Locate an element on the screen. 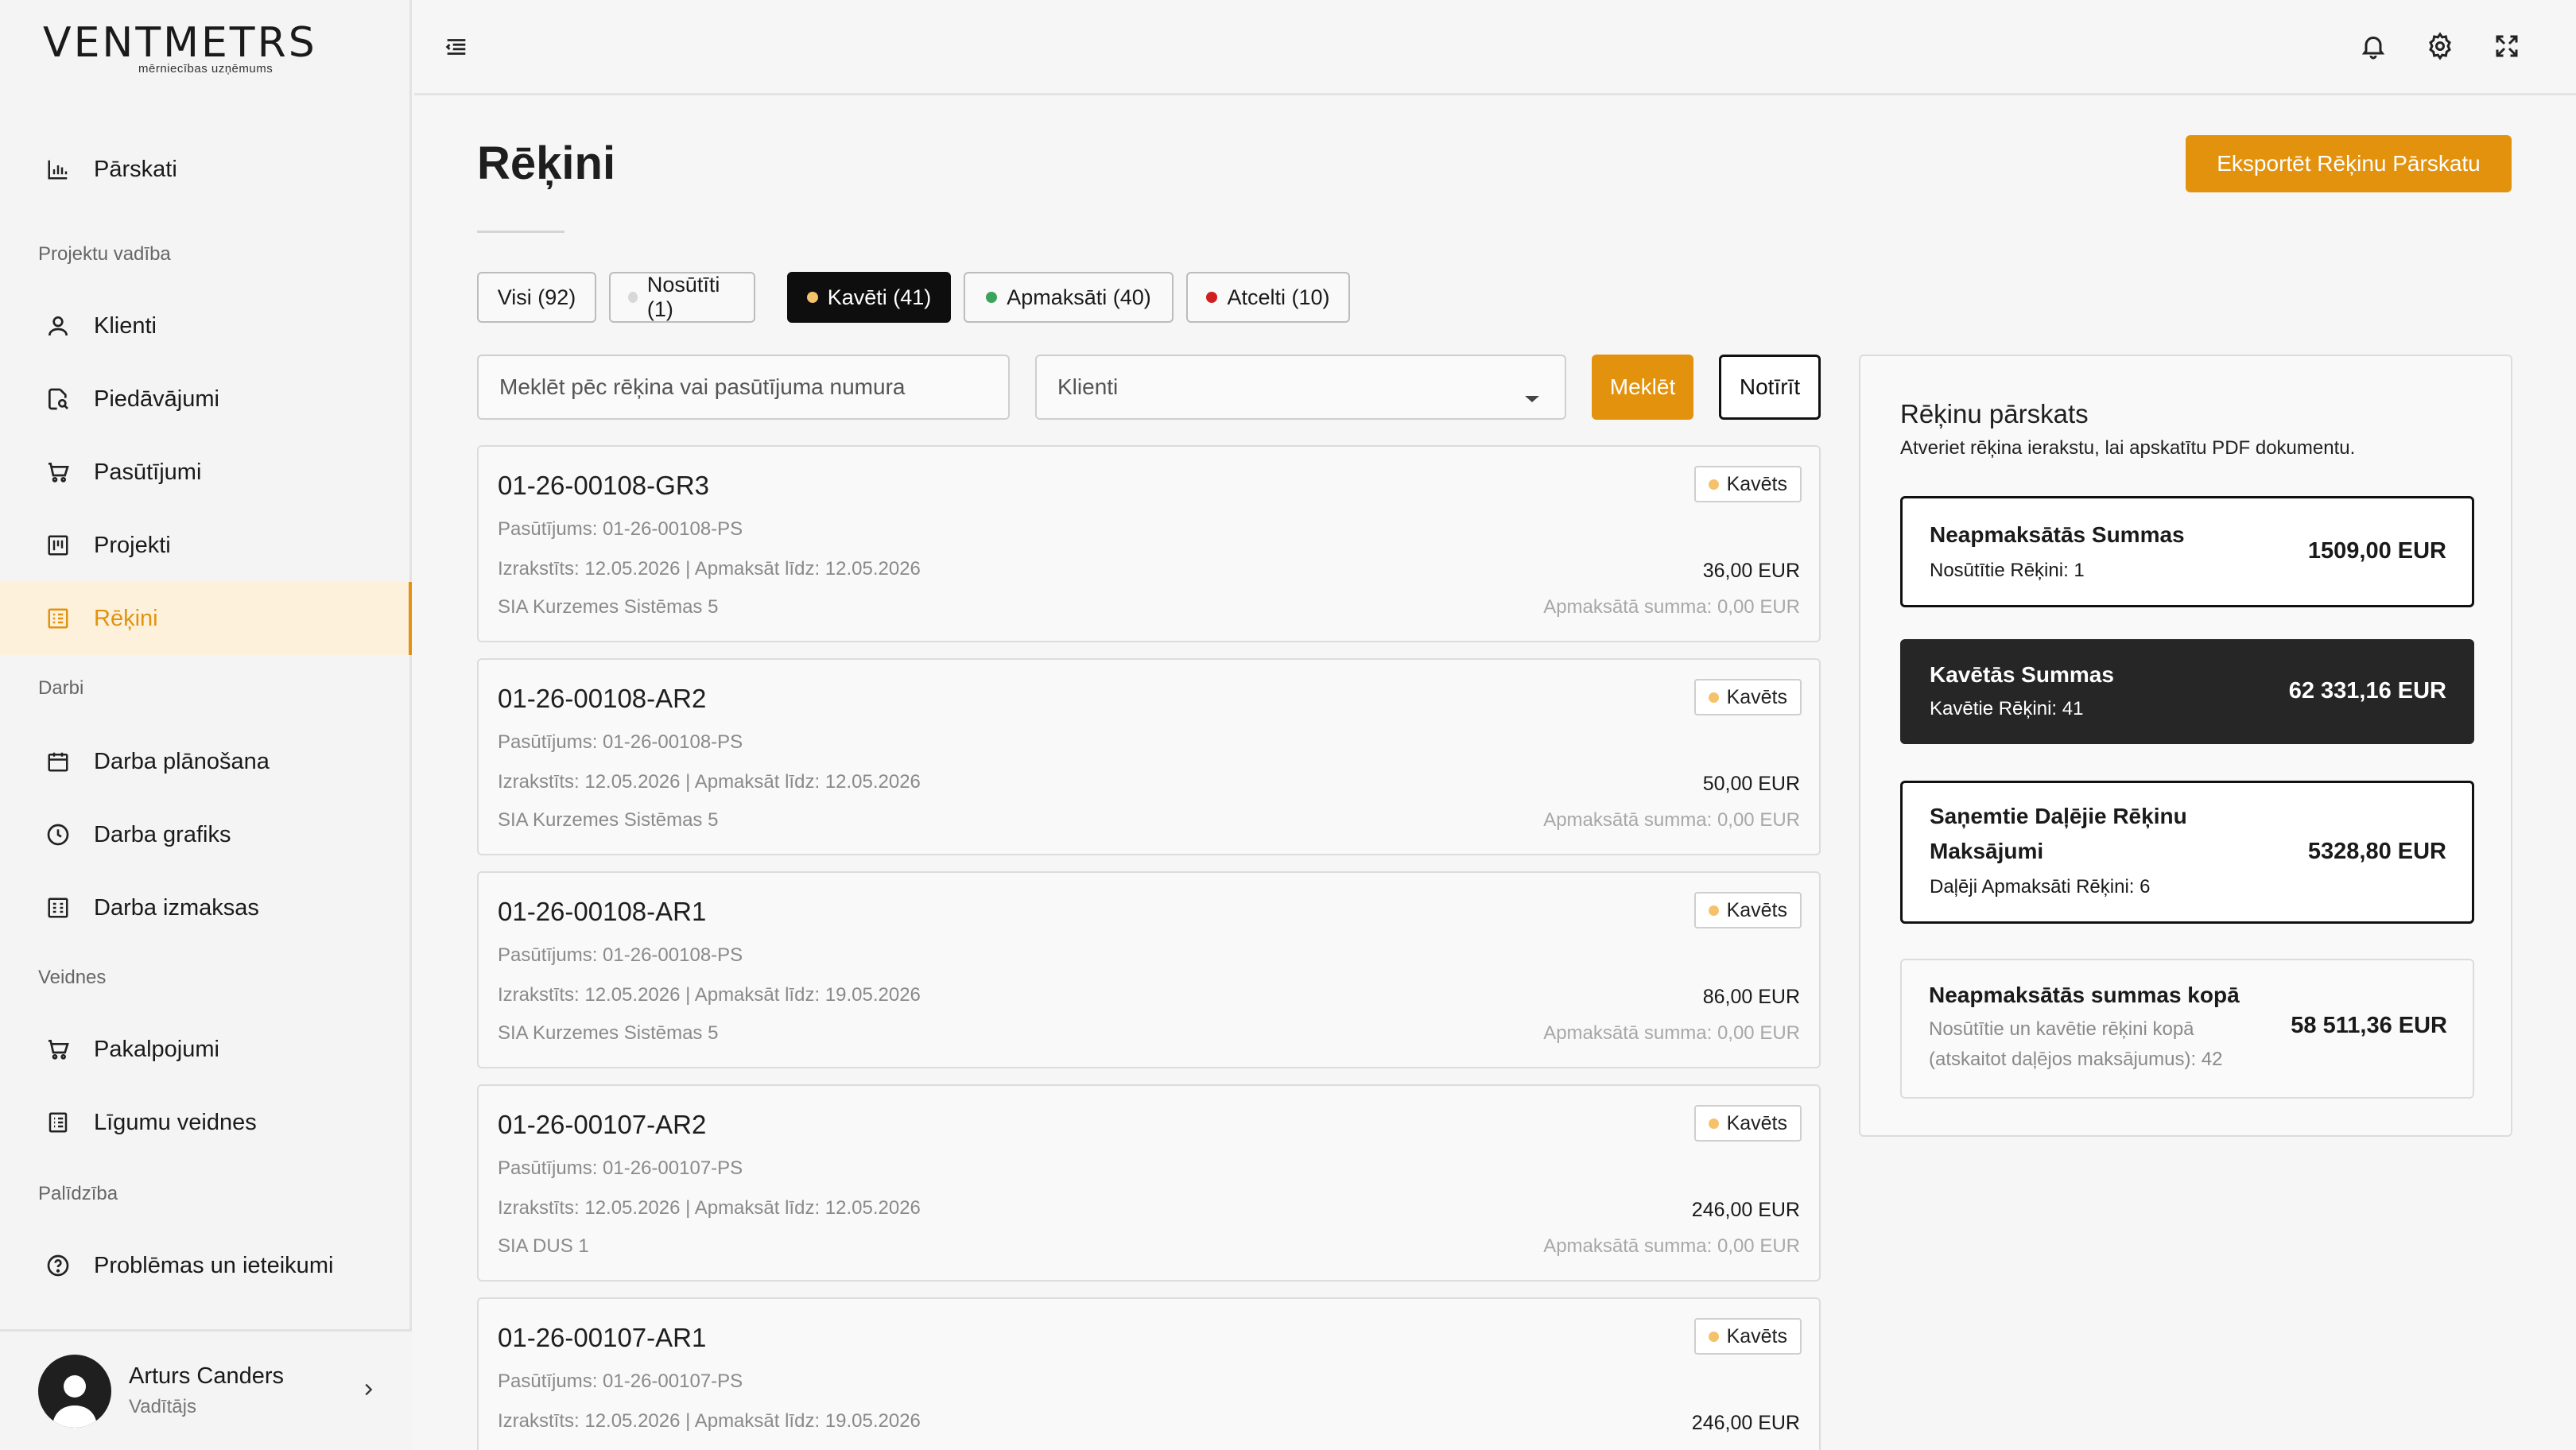 The height and width of the screenshot is (1450, 2576). sidebar-item-orders: Pasūtījumi is located at coordinates (206, 472).